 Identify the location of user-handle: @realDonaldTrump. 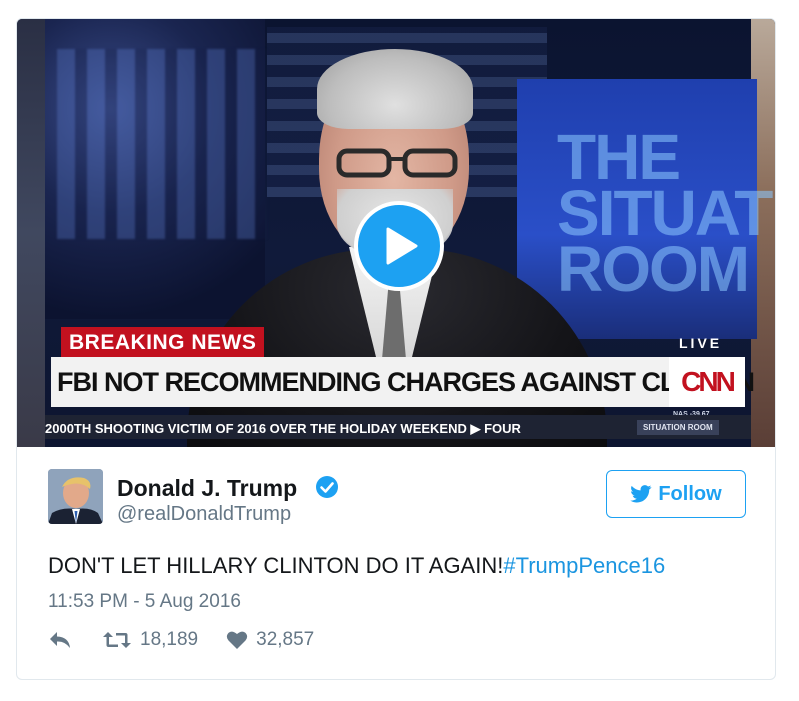
(204, 514).